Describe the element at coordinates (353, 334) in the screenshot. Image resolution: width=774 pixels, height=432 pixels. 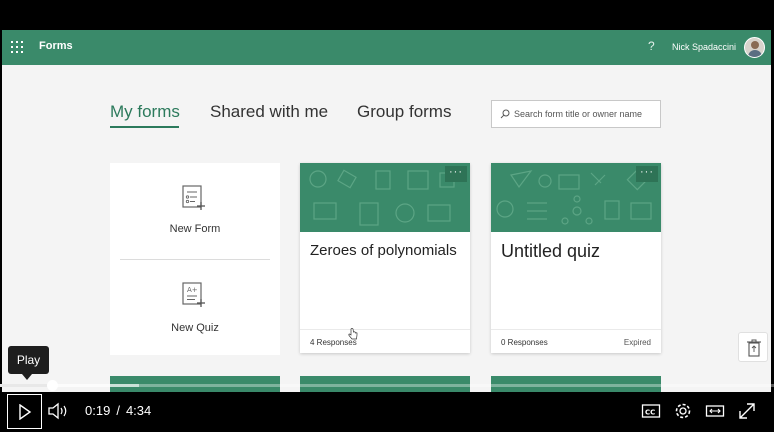
I see `hand-cursor-icon` at that location.